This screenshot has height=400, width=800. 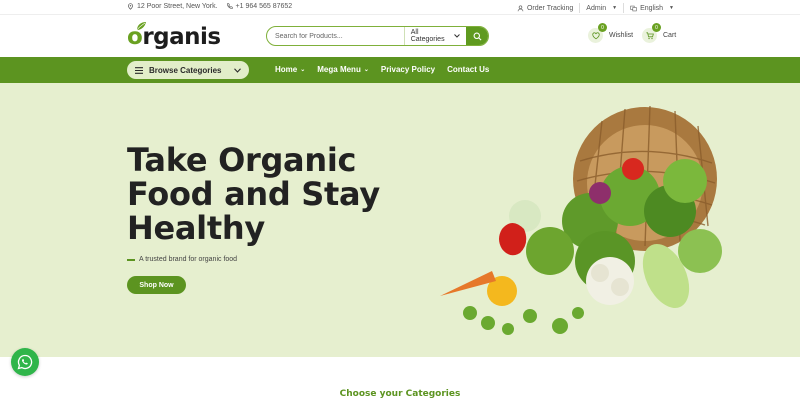 I want to click on phone-icon, so click(x=229, y=6).